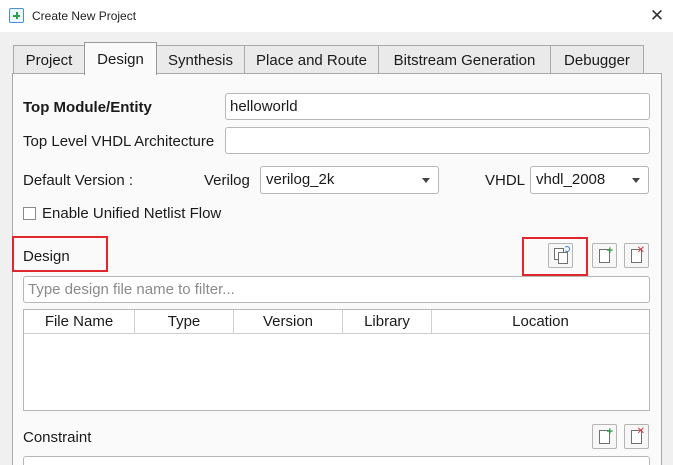  Describe the element at coordinates (597, 59) in the screenshot. I see `tab-debugger: Debugger` at that location.